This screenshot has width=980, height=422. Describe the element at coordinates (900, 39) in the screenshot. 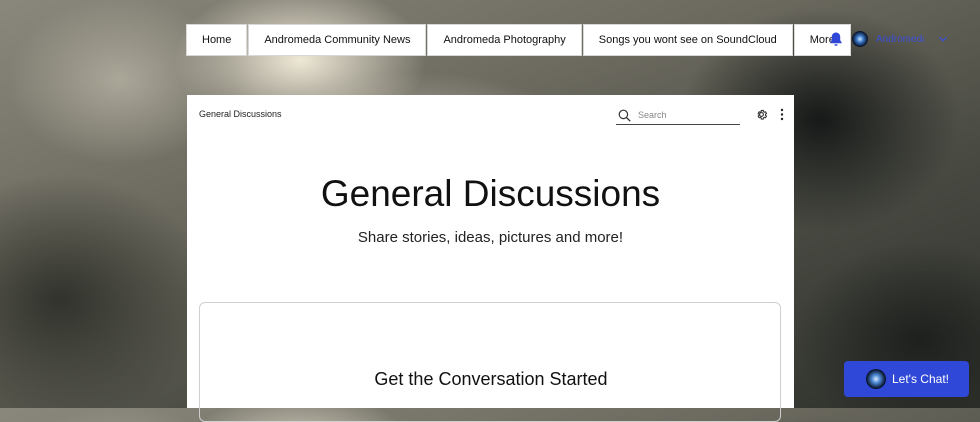

I see `member-name: Andromeda` at that location.